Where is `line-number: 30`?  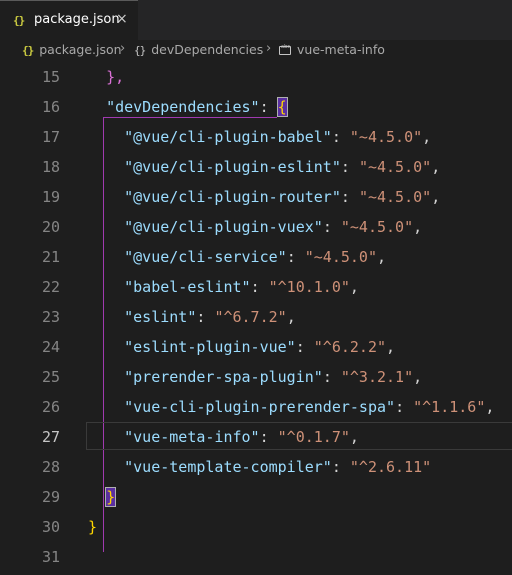 line-number: 30 is located at coordinates (50, 527).